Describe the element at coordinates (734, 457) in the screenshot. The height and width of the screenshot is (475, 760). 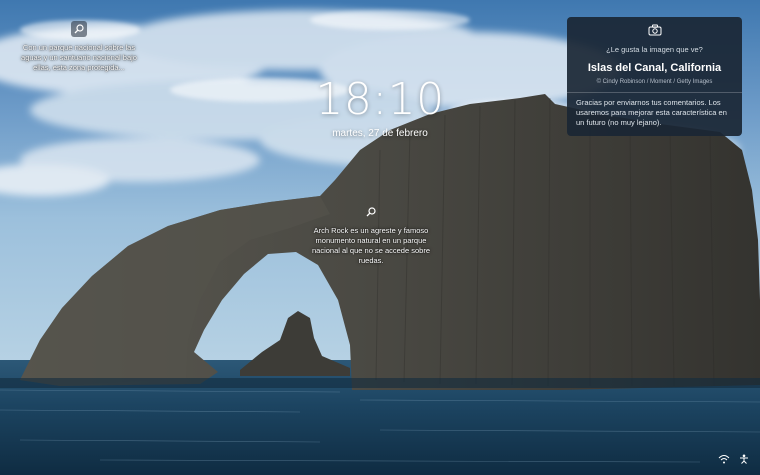
I see `lock-screen-tray` at that location.